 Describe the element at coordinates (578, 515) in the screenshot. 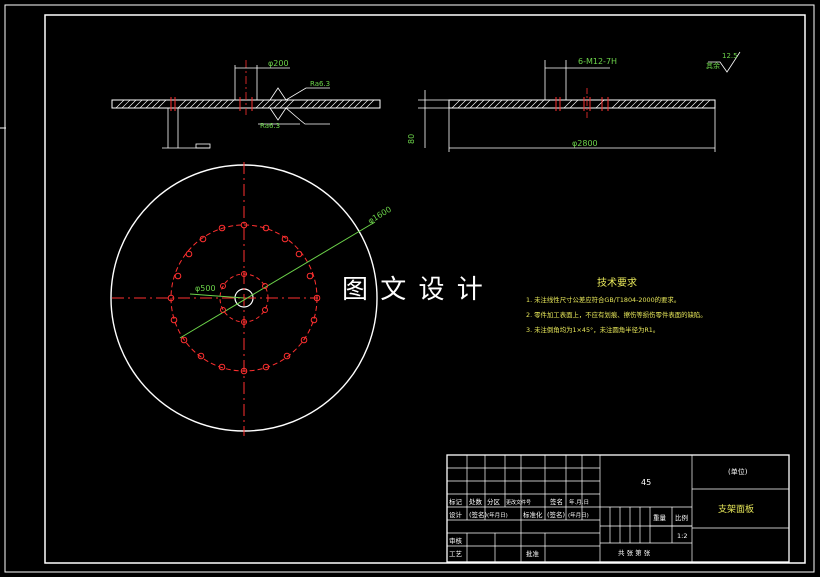

I see `tb-date-paren-2: (年月日)` at that location.